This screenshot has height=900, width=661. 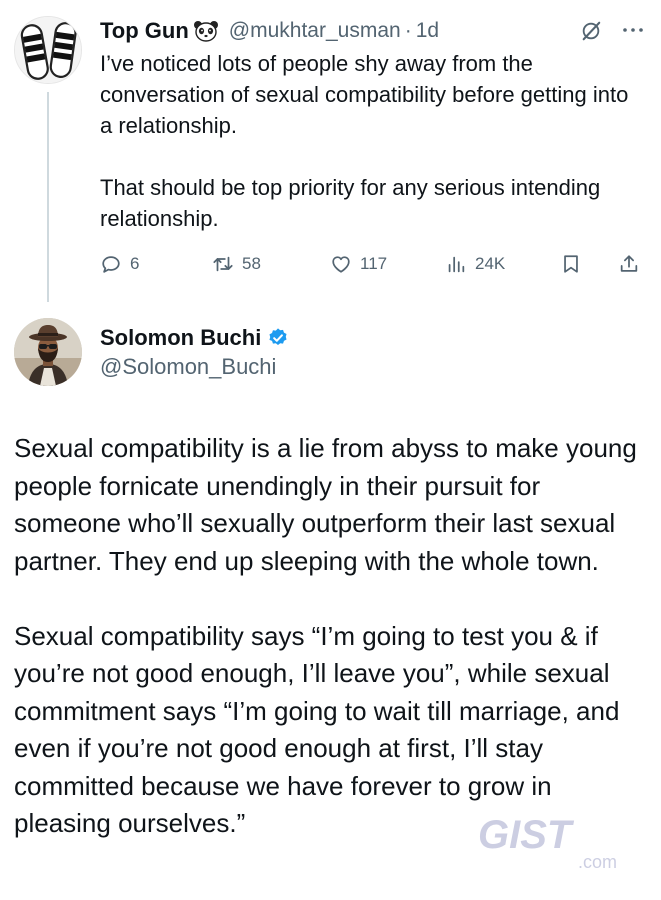 What do you see at coordinates (236, 264) in the screenshot?
I see `repost-button: 58` at bounding box center [236, 264].